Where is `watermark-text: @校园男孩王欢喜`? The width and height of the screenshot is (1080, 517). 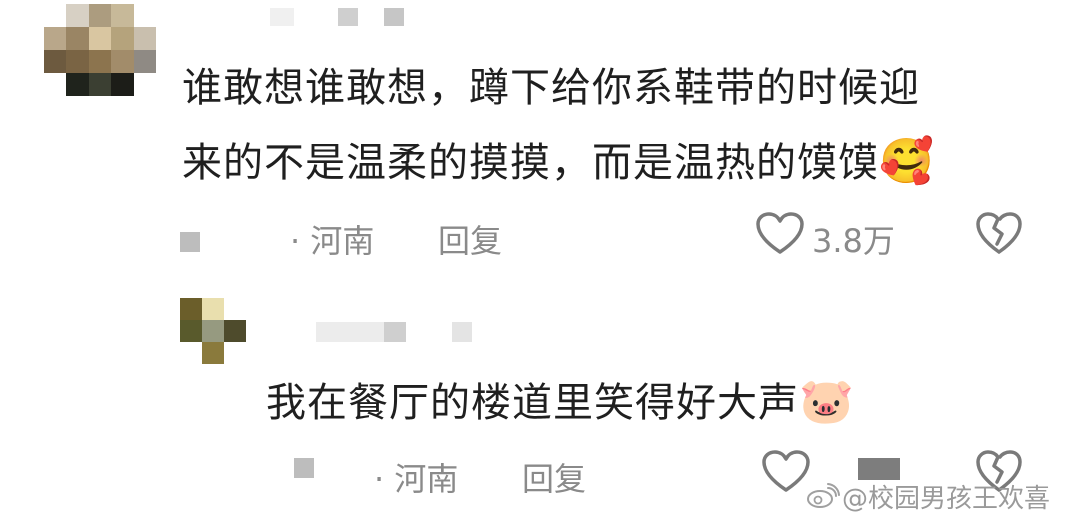
watermark-text: @校园男孩王欢喜 is located at coordinates (946, 499).